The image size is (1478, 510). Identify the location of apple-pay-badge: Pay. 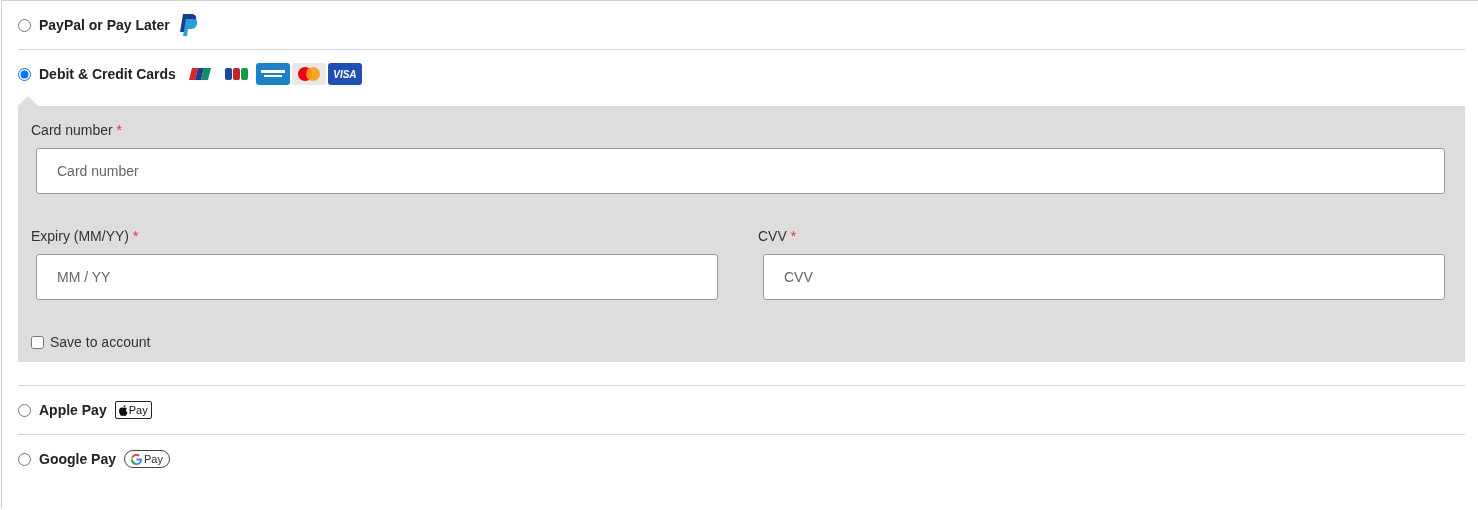
(133, 410).